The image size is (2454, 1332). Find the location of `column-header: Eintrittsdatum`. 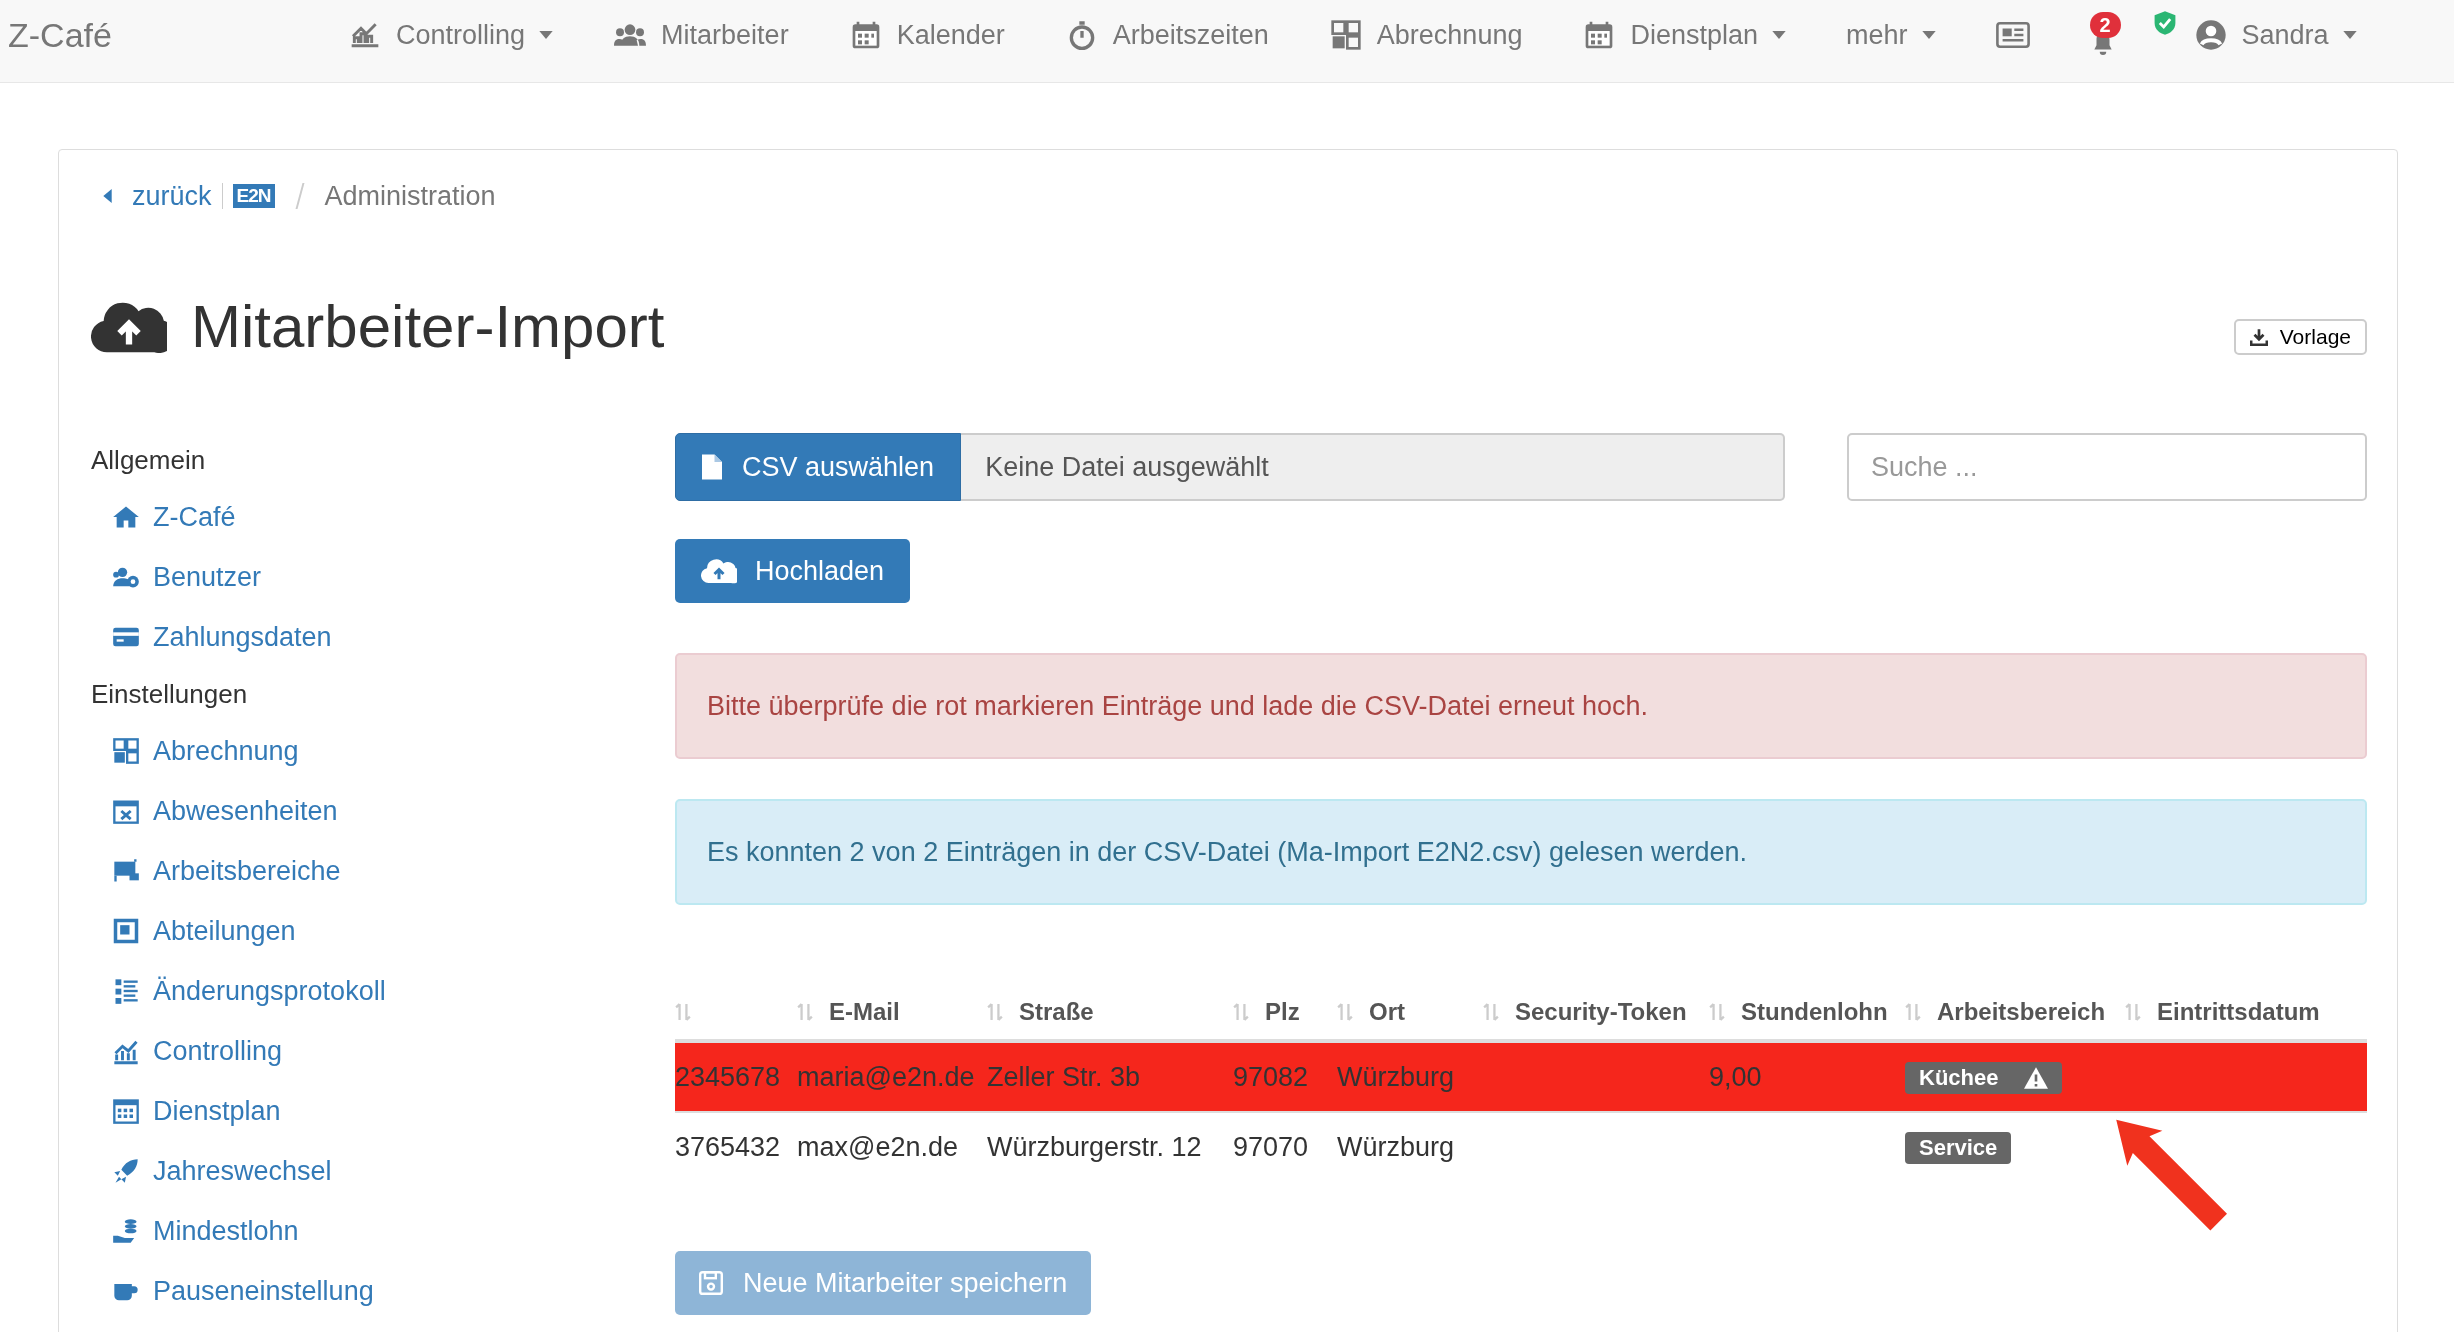

column-header: Eintrittsdatum is located at coordinates (2238, 1012).